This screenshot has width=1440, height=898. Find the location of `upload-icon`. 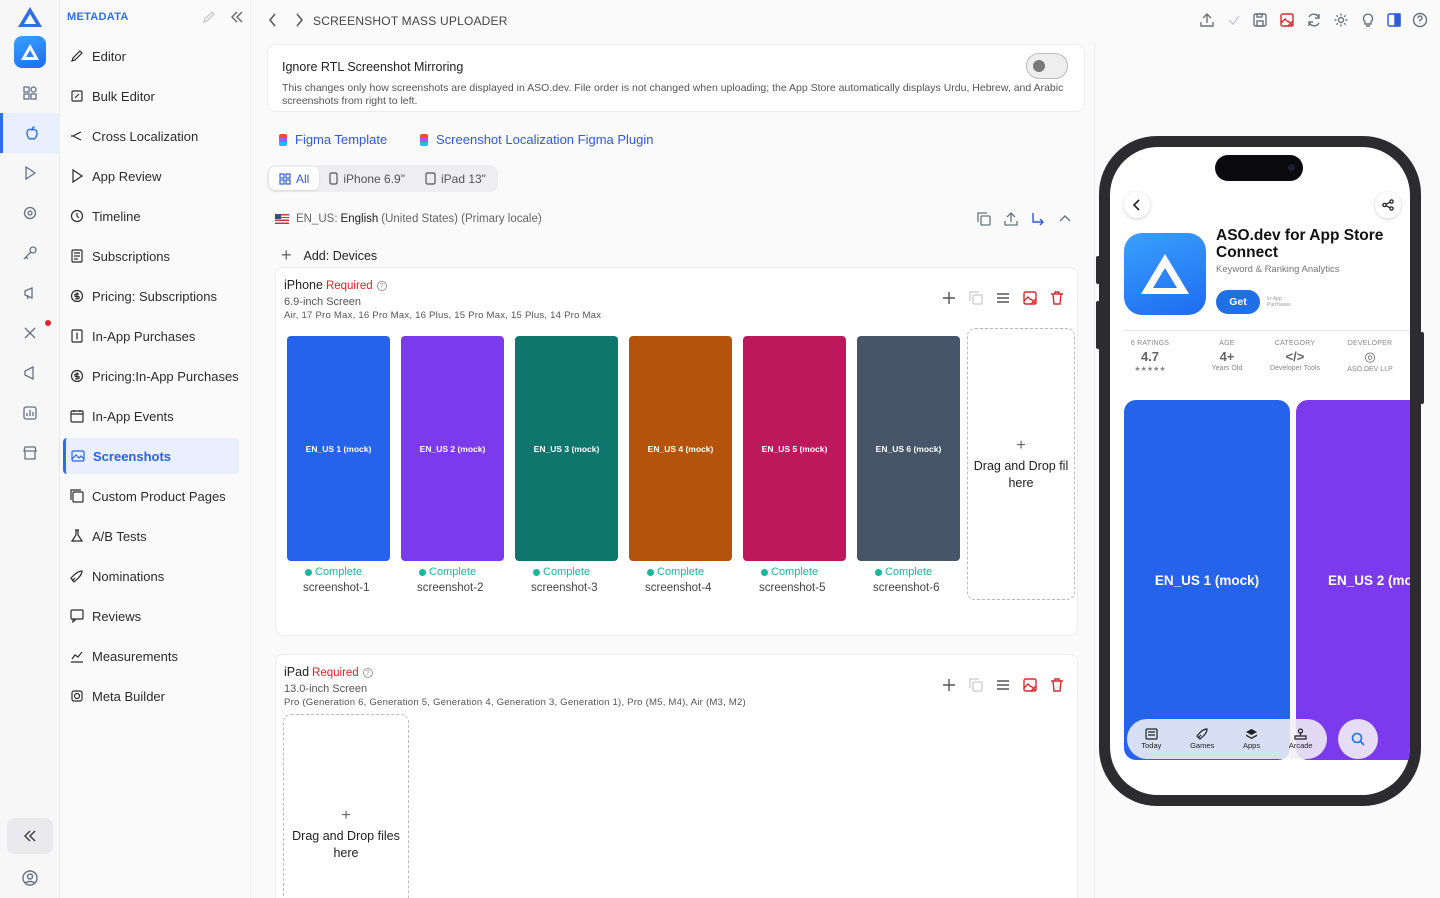

upload-icon is located at coordinates (1207, 20).